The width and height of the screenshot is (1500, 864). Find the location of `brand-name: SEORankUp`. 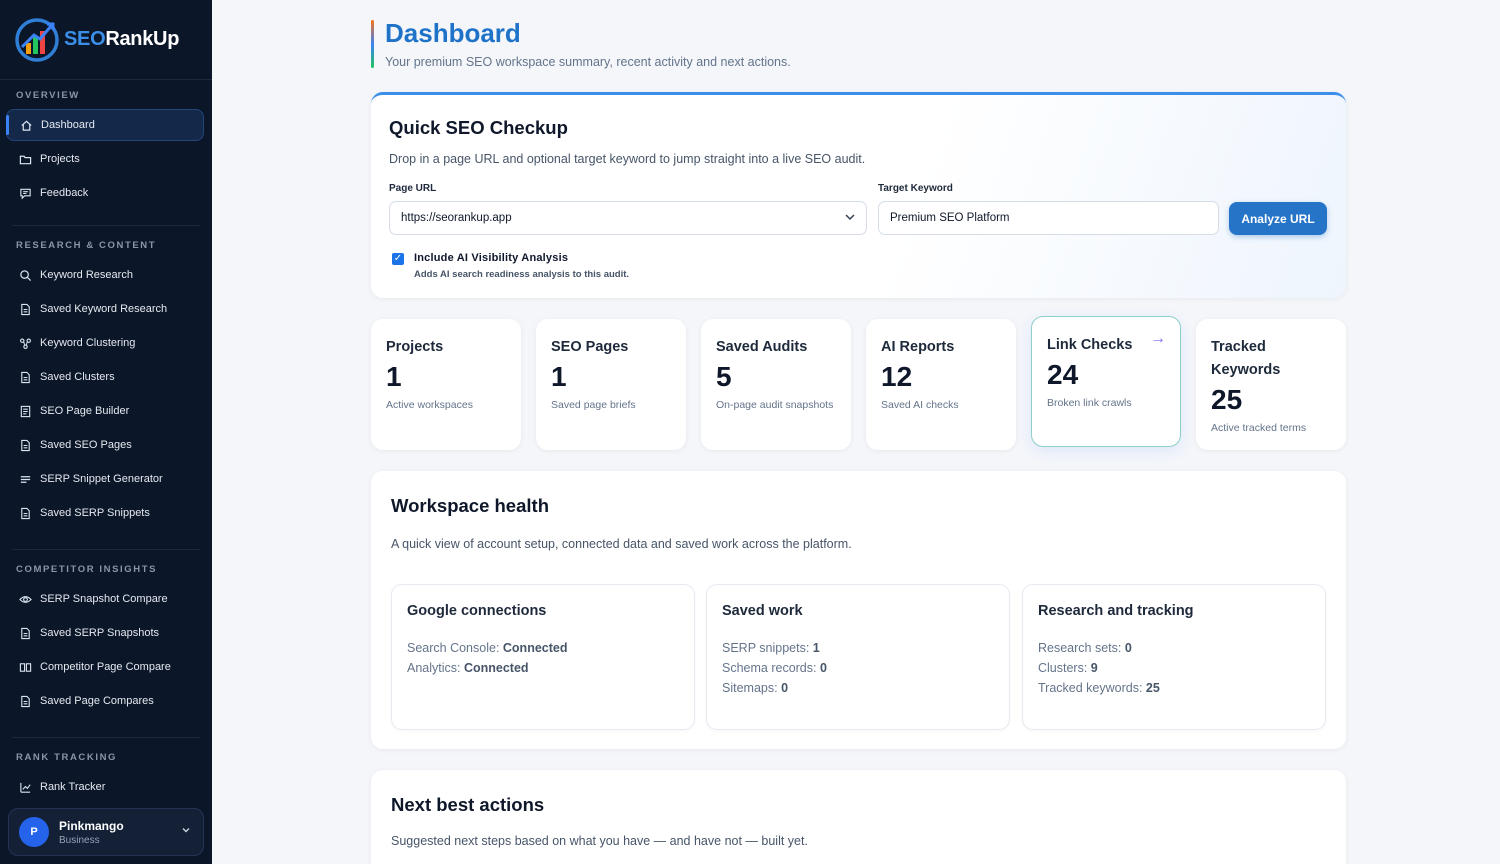

brand-name: SEORankUp is located at coordinates (122, 39).